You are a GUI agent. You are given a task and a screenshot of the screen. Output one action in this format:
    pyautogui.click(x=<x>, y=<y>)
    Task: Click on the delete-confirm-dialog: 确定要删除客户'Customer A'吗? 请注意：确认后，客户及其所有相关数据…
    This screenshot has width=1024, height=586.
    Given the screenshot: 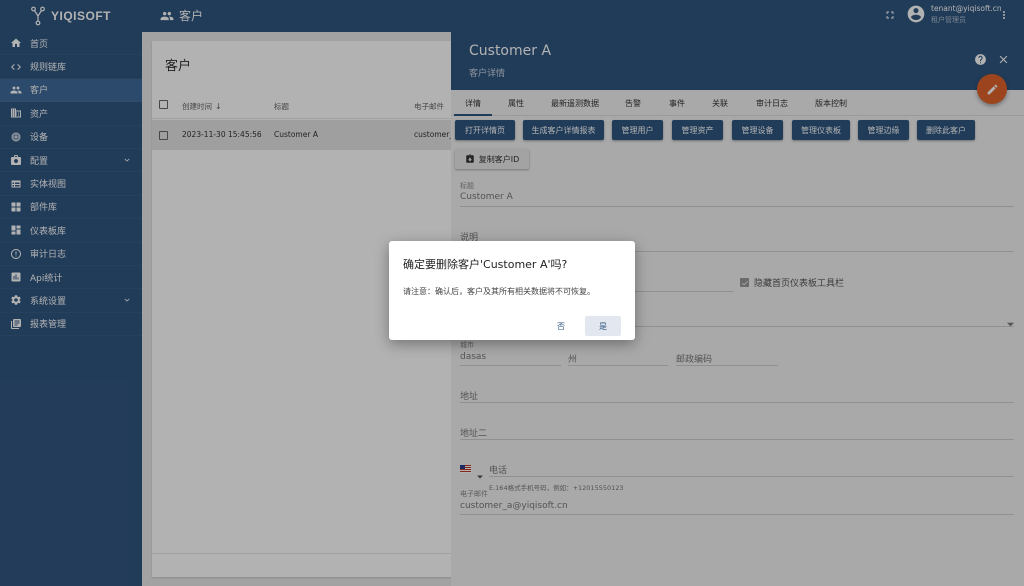 What is the action you would take?
    pyautogui.click(x=512, y=290)
    